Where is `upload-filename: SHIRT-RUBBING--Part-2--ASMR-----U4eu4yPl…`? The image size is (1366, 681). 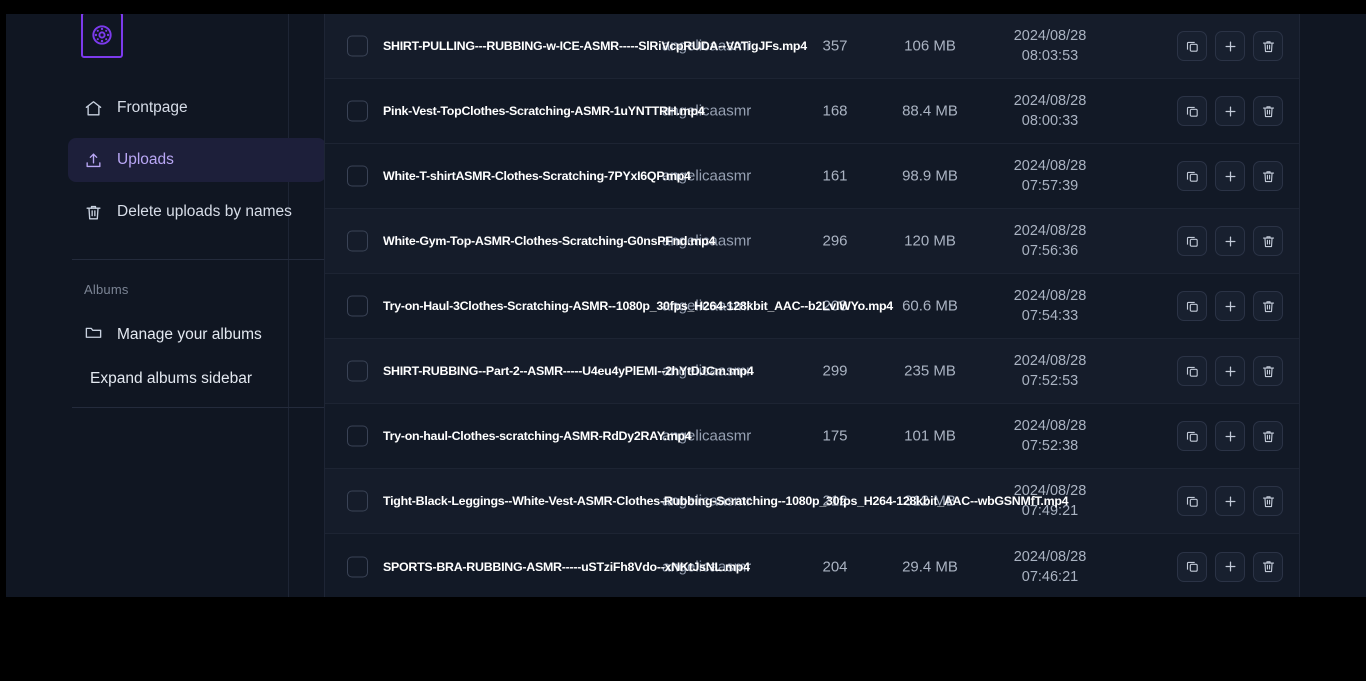 upload-filename: SHIRT-RUBBING--Part-2--ASMR-----U4eu4yPl… is located at coordinates (568, 371).